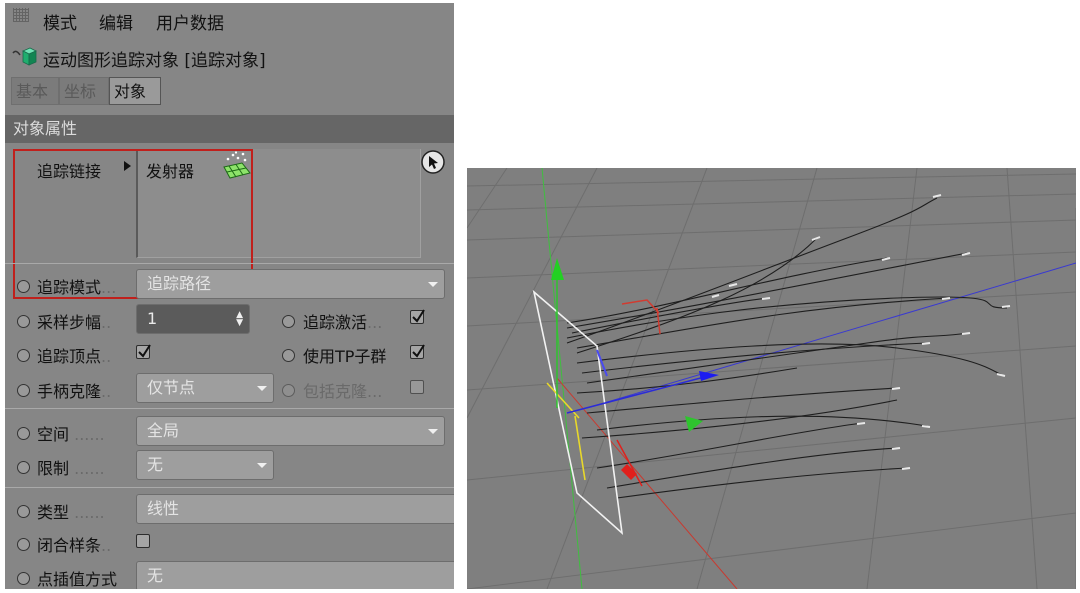 This screenshot has height=593, width=1080. Describe the element at coordinates (647, 483) in the screenshot. I see `world-axis-x` at that location.